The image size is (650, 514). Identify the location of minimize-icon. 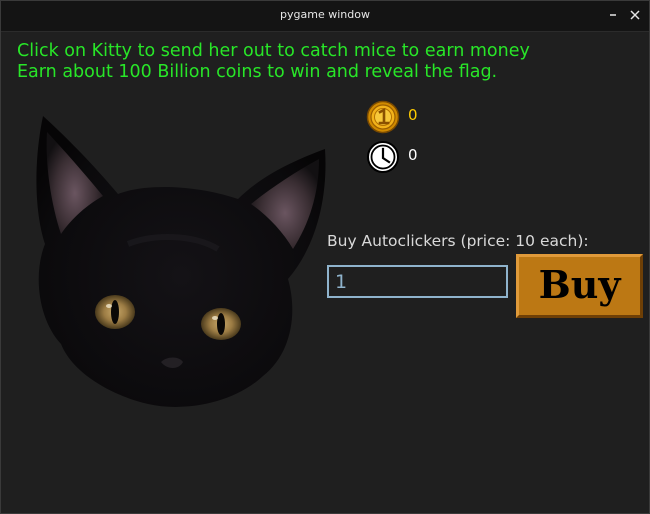
(613, 15).